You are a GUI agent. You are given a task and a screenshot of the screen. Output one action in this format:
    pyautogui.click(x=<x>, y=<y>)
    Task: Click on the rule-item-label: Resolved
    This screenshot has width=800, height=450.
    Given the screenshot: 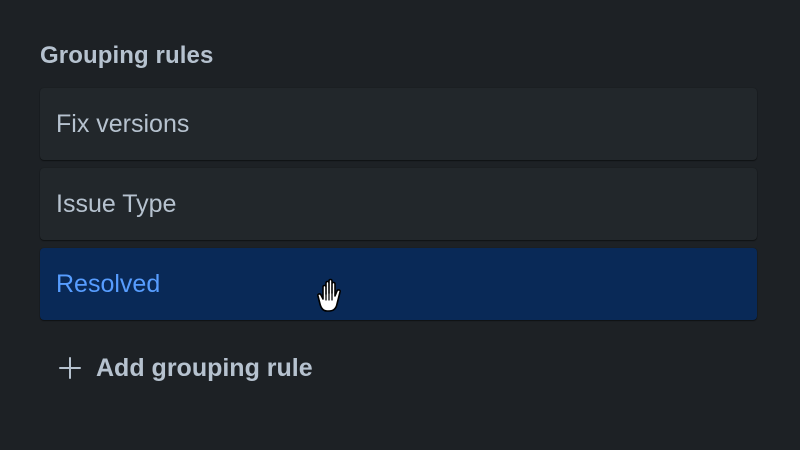 What is the action you would take?
    pyautogui.click(x=108, y=283)
    